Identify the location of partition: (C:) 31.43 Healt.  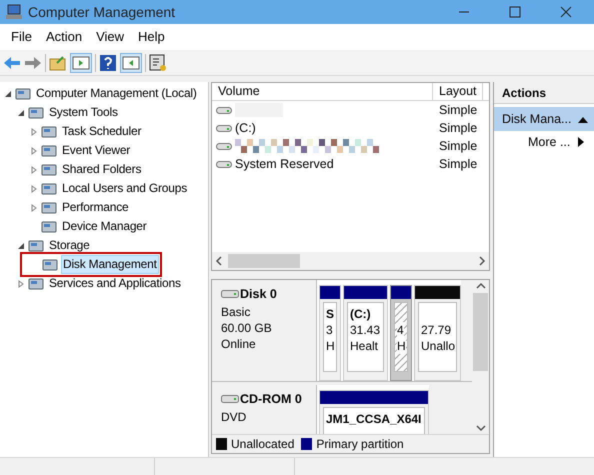
(365, 333).